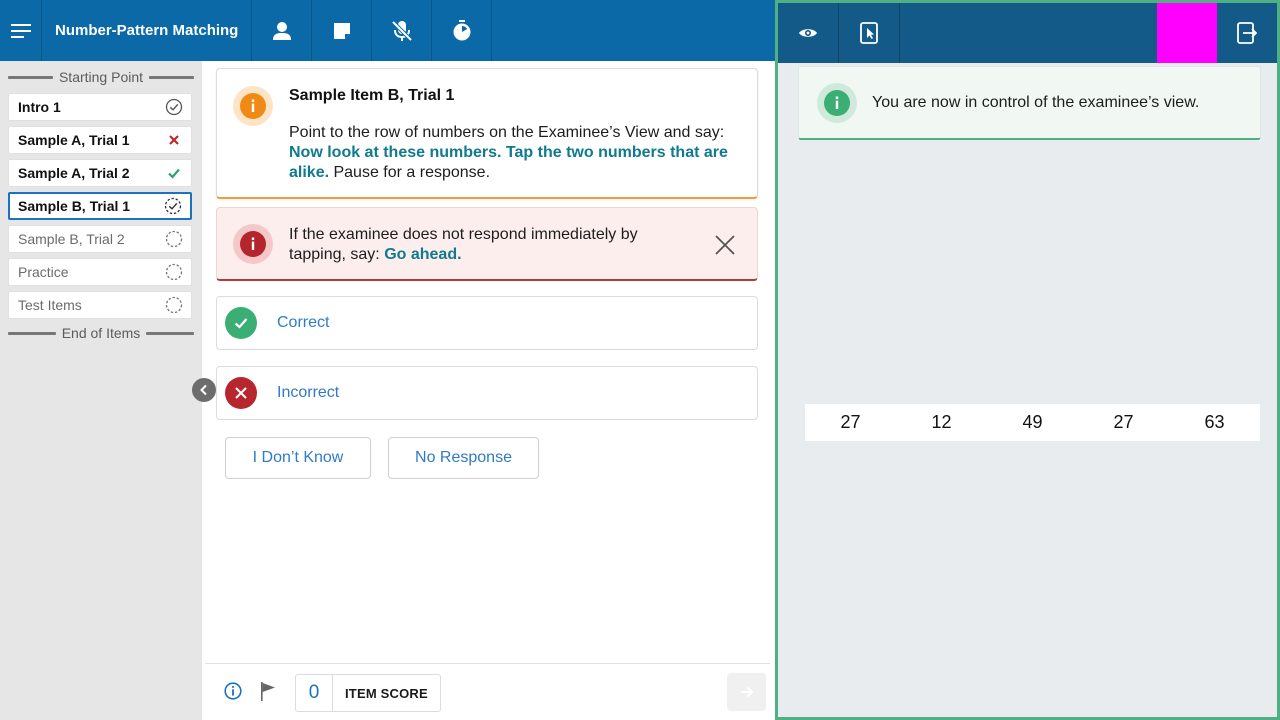  I want to click on secondary-responses: I Don’t Know No Response, so click(382, 458).